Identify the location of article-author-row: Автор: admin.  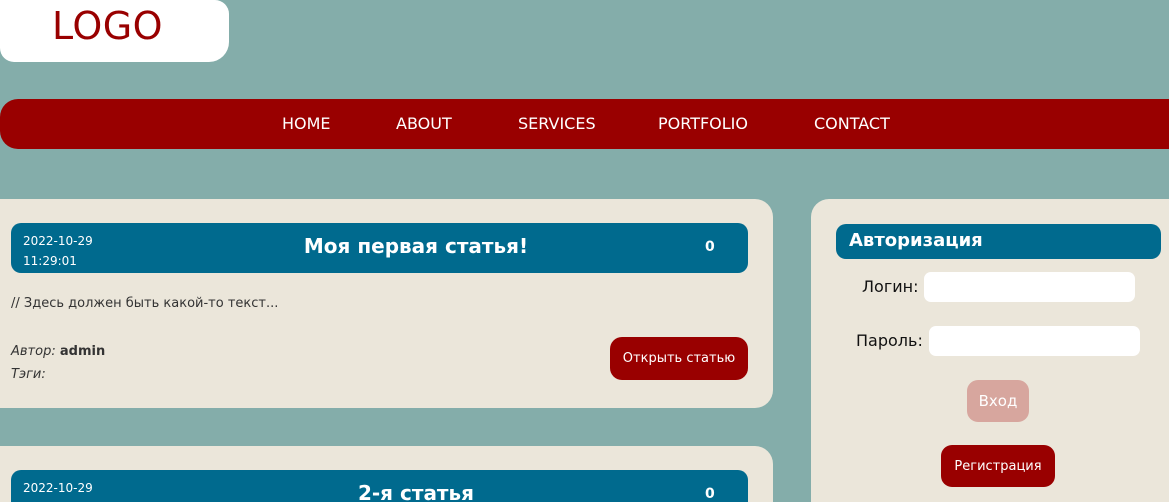
(58, 351).